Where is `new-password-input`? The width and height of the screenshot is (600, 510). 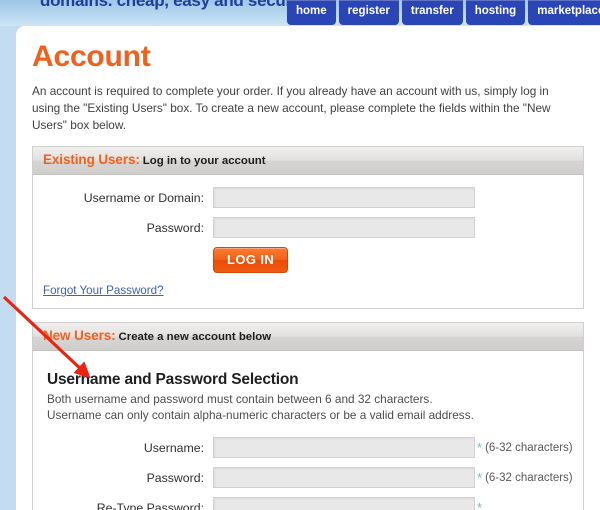
new-password-input is located at coordinates (344, 478).